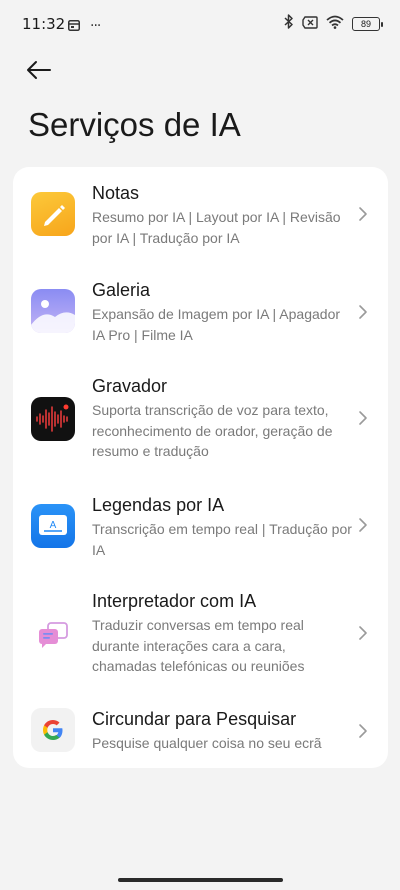 The height and width of the screenshot is (890, 400). I want to click on svg-text: A, so click(53, 525).